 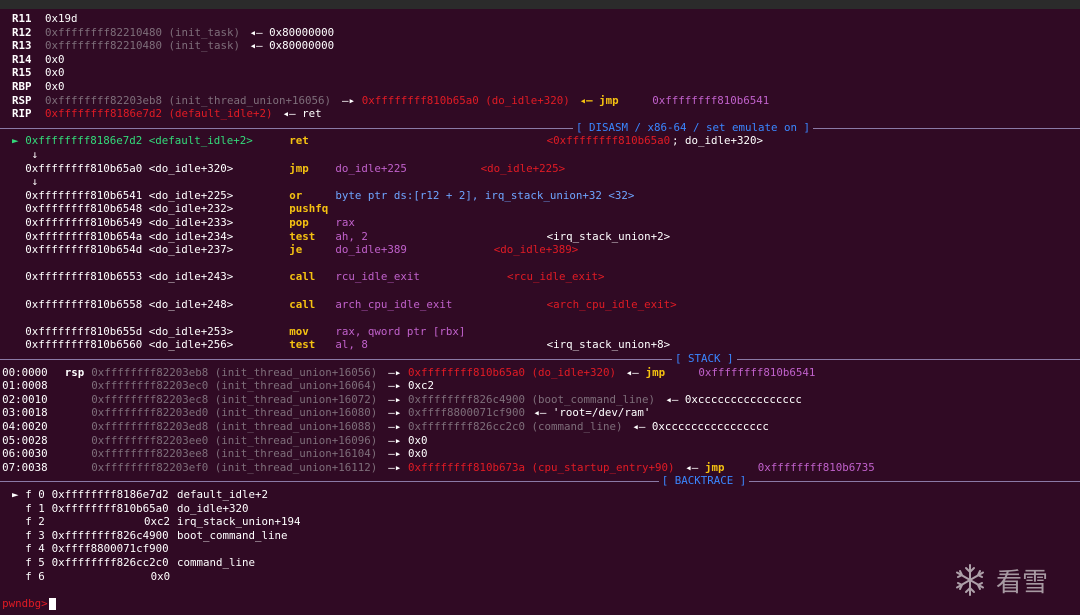 What do you see at coordinates (35, 562) in the screenshot?
I see `frame-number: f 5` at bounding box center [35, 562].